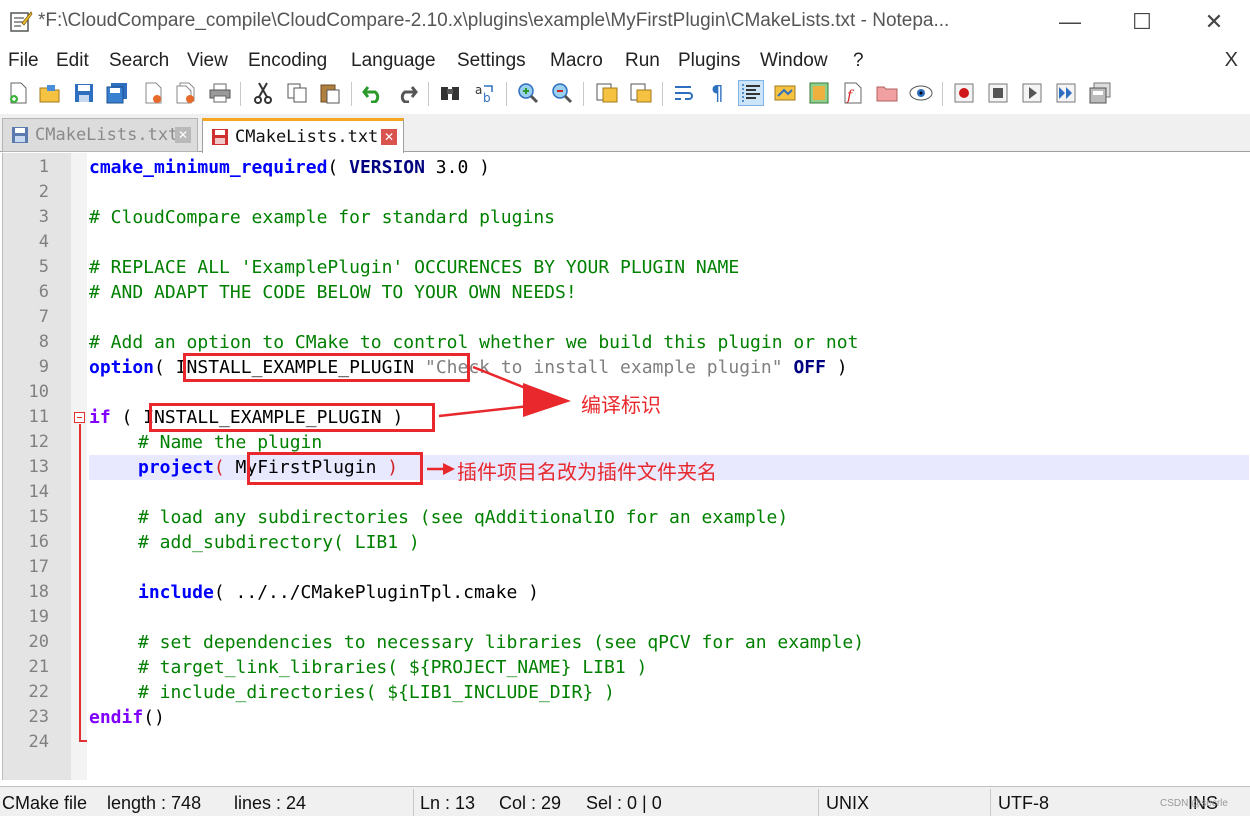 This screenshot has height=816, width=1250. Describe the element at coordinates (1231, 60) in the screenshot. I see `close-document-button: X` at that location.